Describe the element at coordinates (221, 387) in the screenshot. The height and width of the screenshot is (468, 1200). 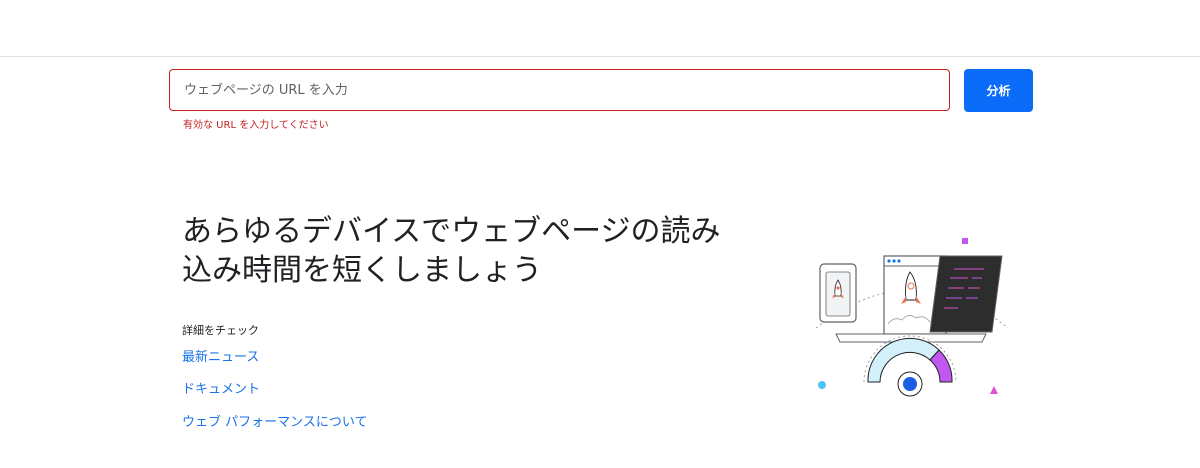
I see `link-documentation: ドキュメント` at that location.